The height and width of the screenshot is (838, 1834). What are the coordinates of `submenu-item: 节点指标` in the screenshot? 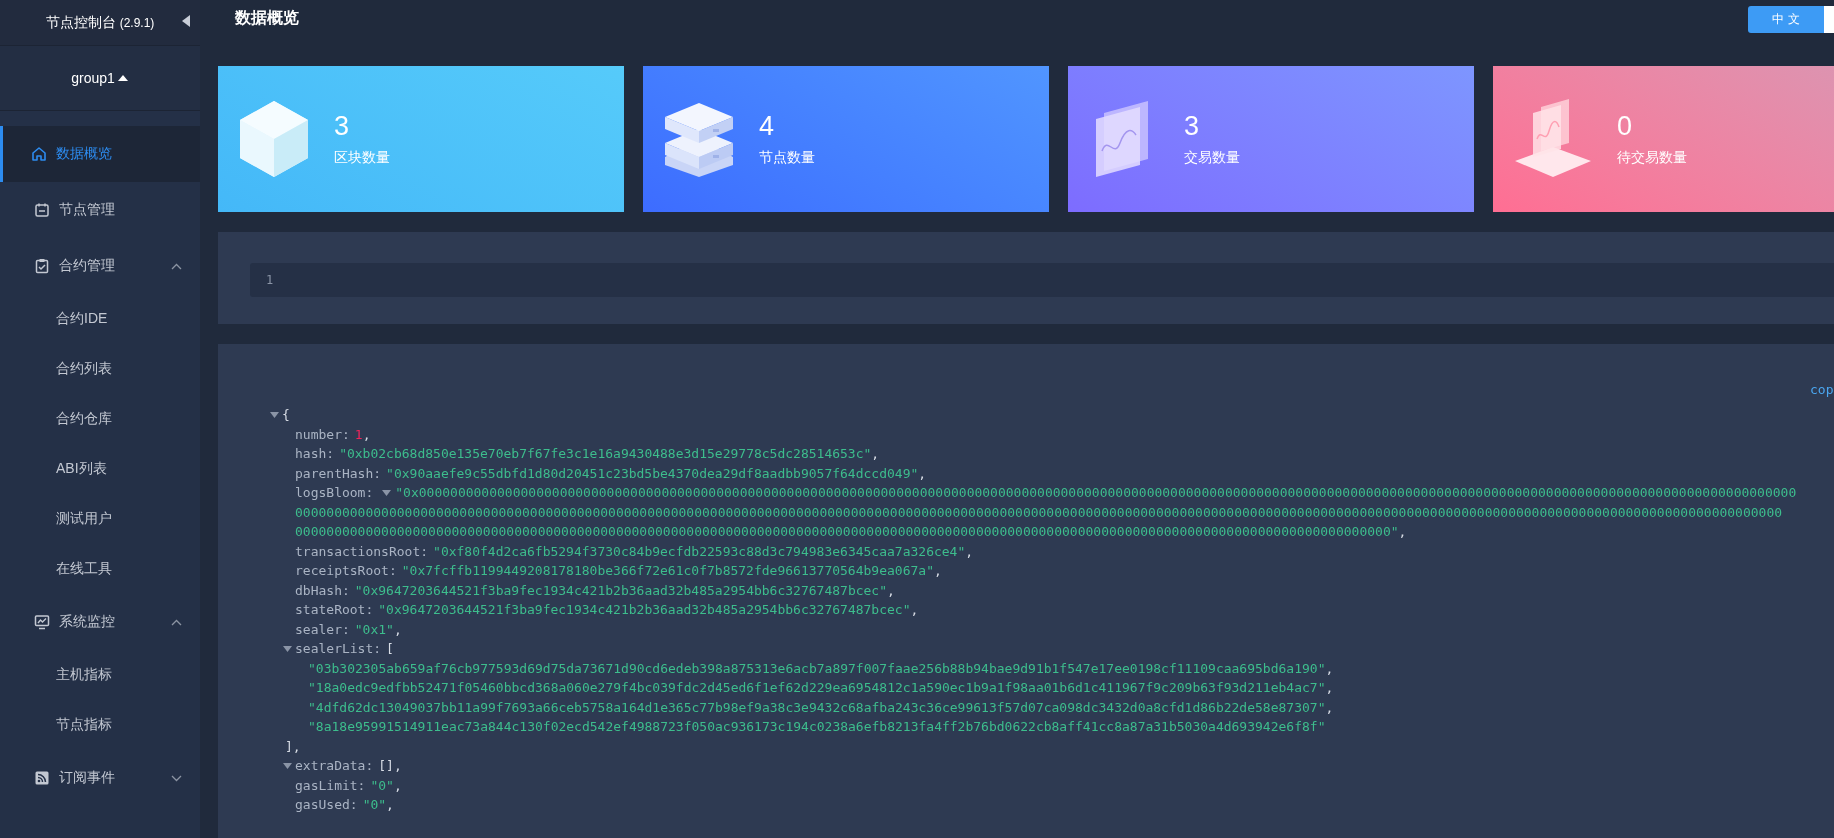 It's located at (100, 725).